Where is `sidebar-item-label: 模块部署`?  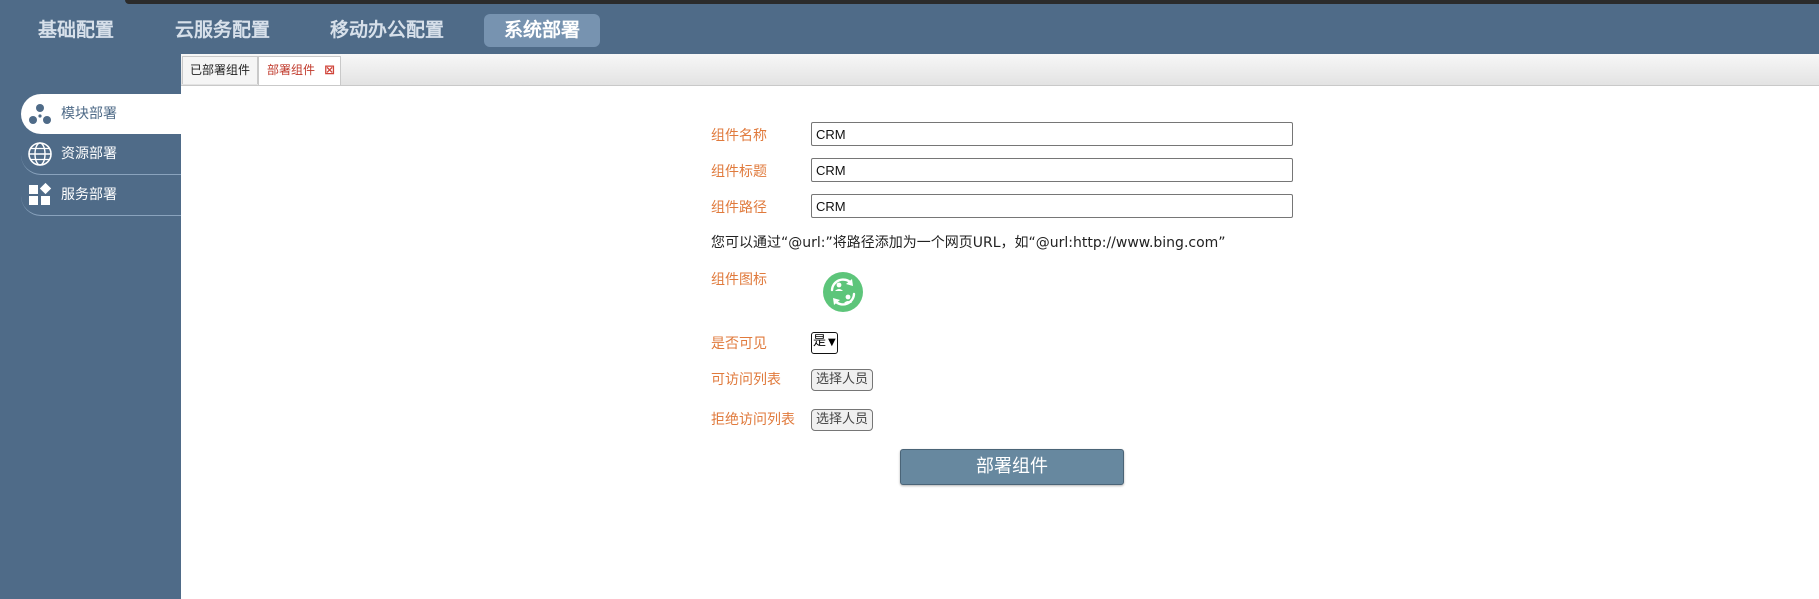
sidebar-item-label: 模块部署 is located at coordinates (89, 114).